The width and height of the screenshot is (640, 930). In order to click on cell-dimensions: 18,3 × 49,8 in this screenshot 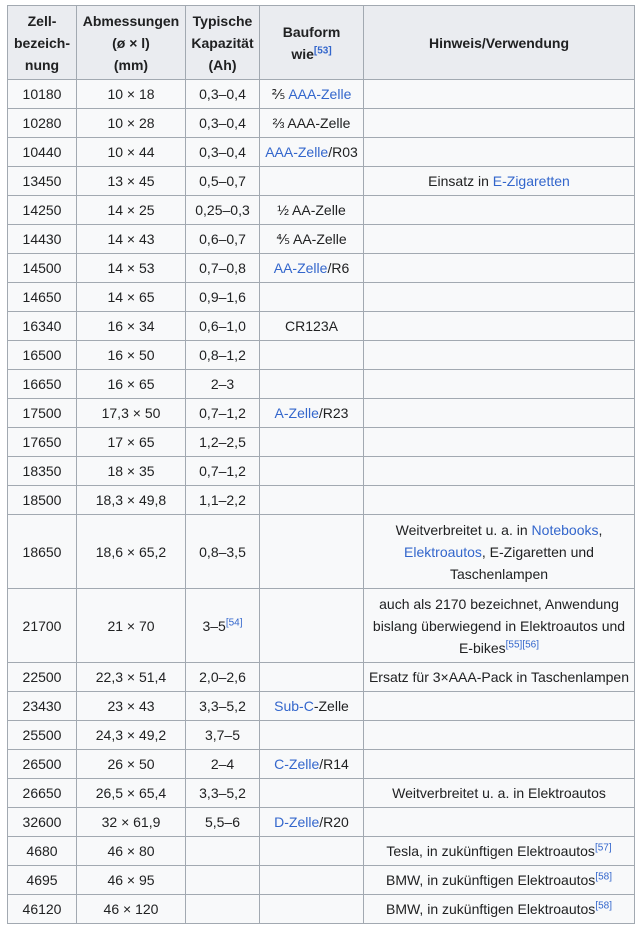, I will do `click(131, 500)`.